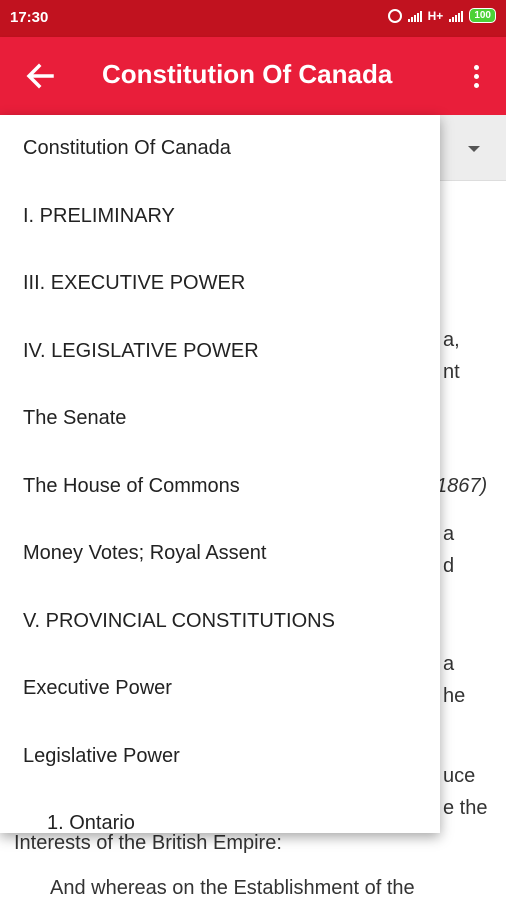 The height and width of the screenshot is (900, 506). I want to click on content-text: e the, so click(465, 808).